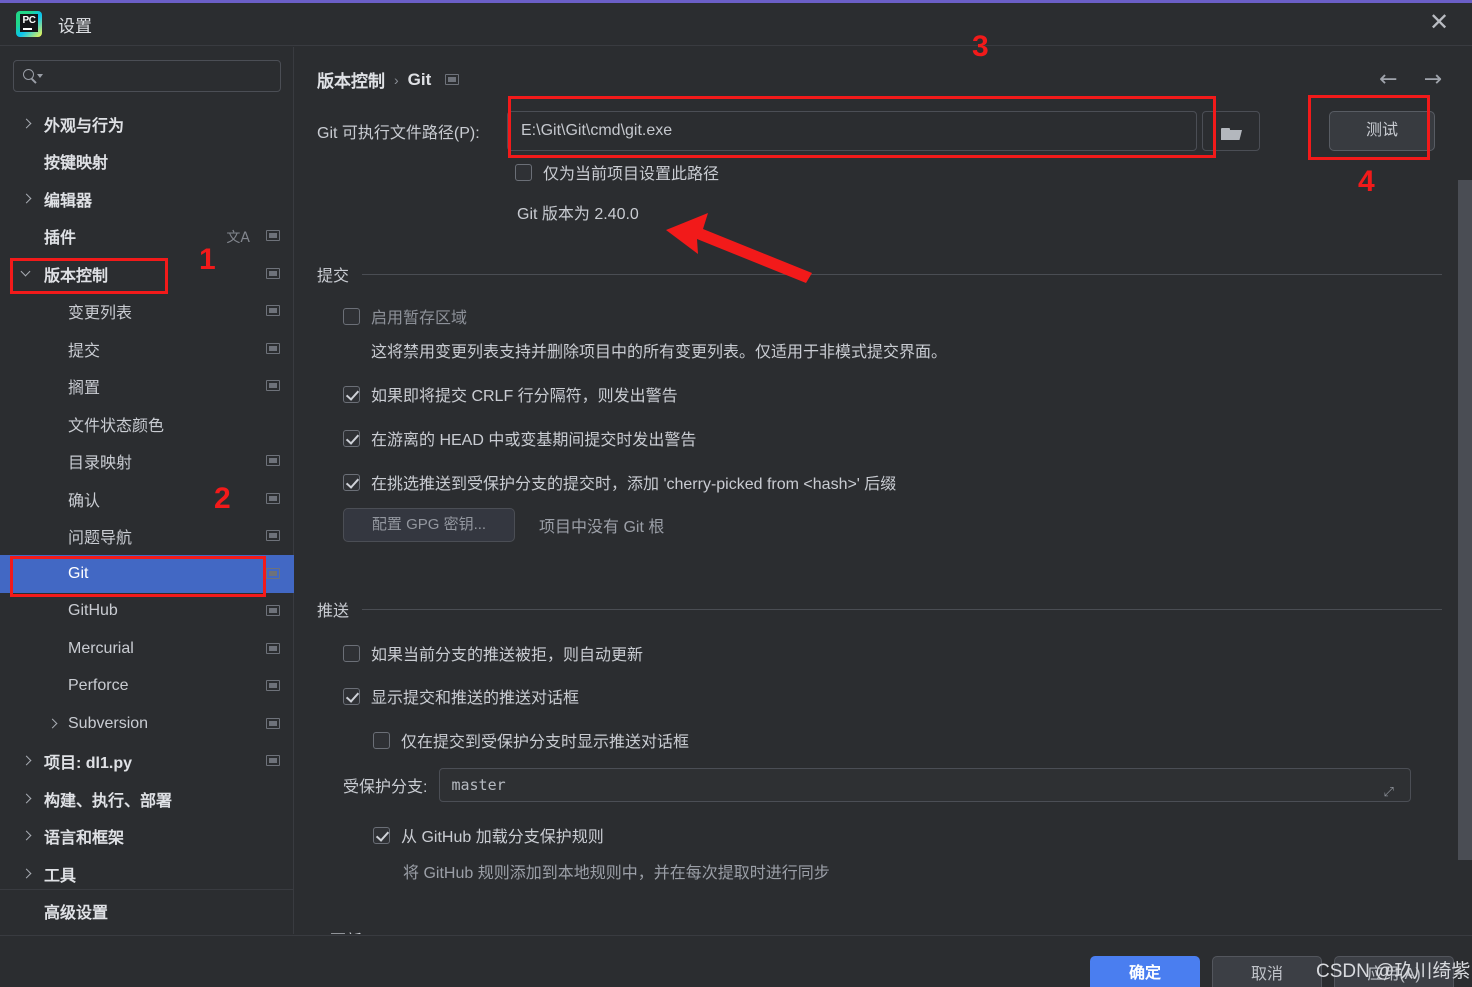 The height and width of the screenshot is (987, 1472). I want to click on github-branch-rules-checkbox, so click(381, 835).